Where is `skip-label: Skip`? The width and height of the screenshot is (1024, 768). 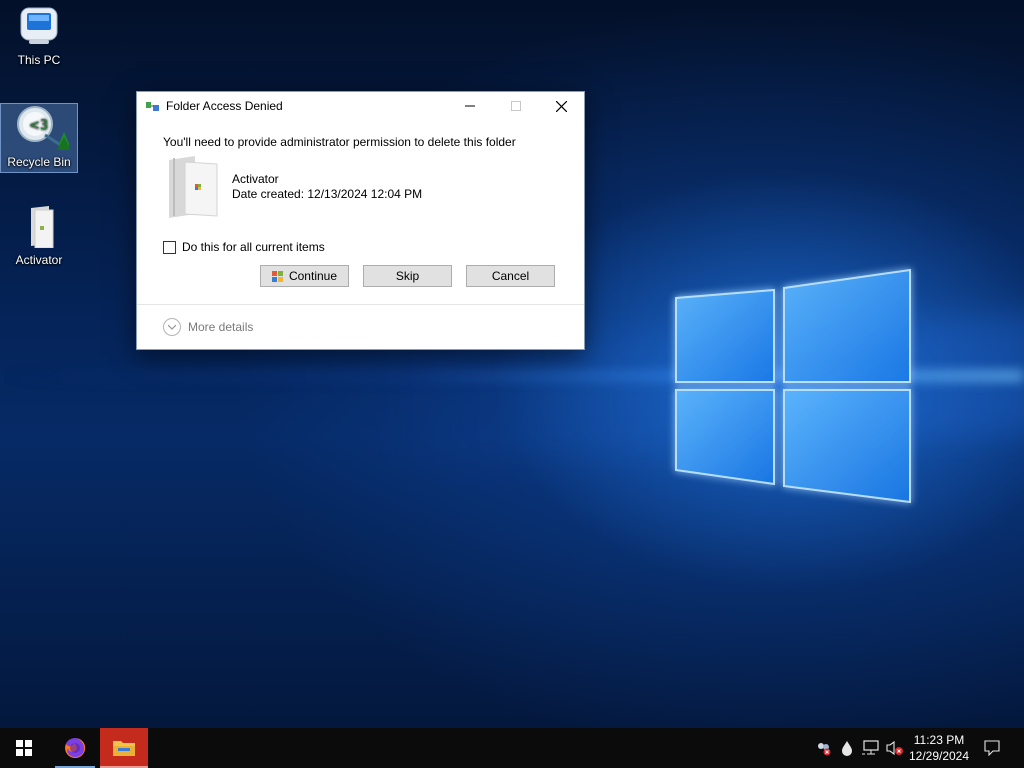 skip-label: Skip is located at coordinates (407, 276).